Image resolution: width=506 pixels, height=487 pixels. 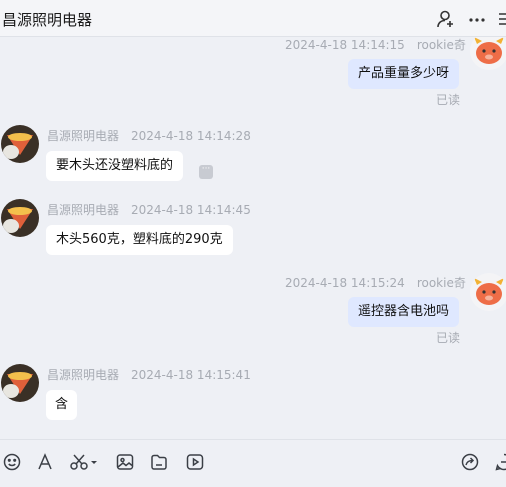 What do you see at coordinates (345, 283) in the screenshot?
I see `message-time: 2024-4-18 14:15:24` at bounding box center [345, 283].